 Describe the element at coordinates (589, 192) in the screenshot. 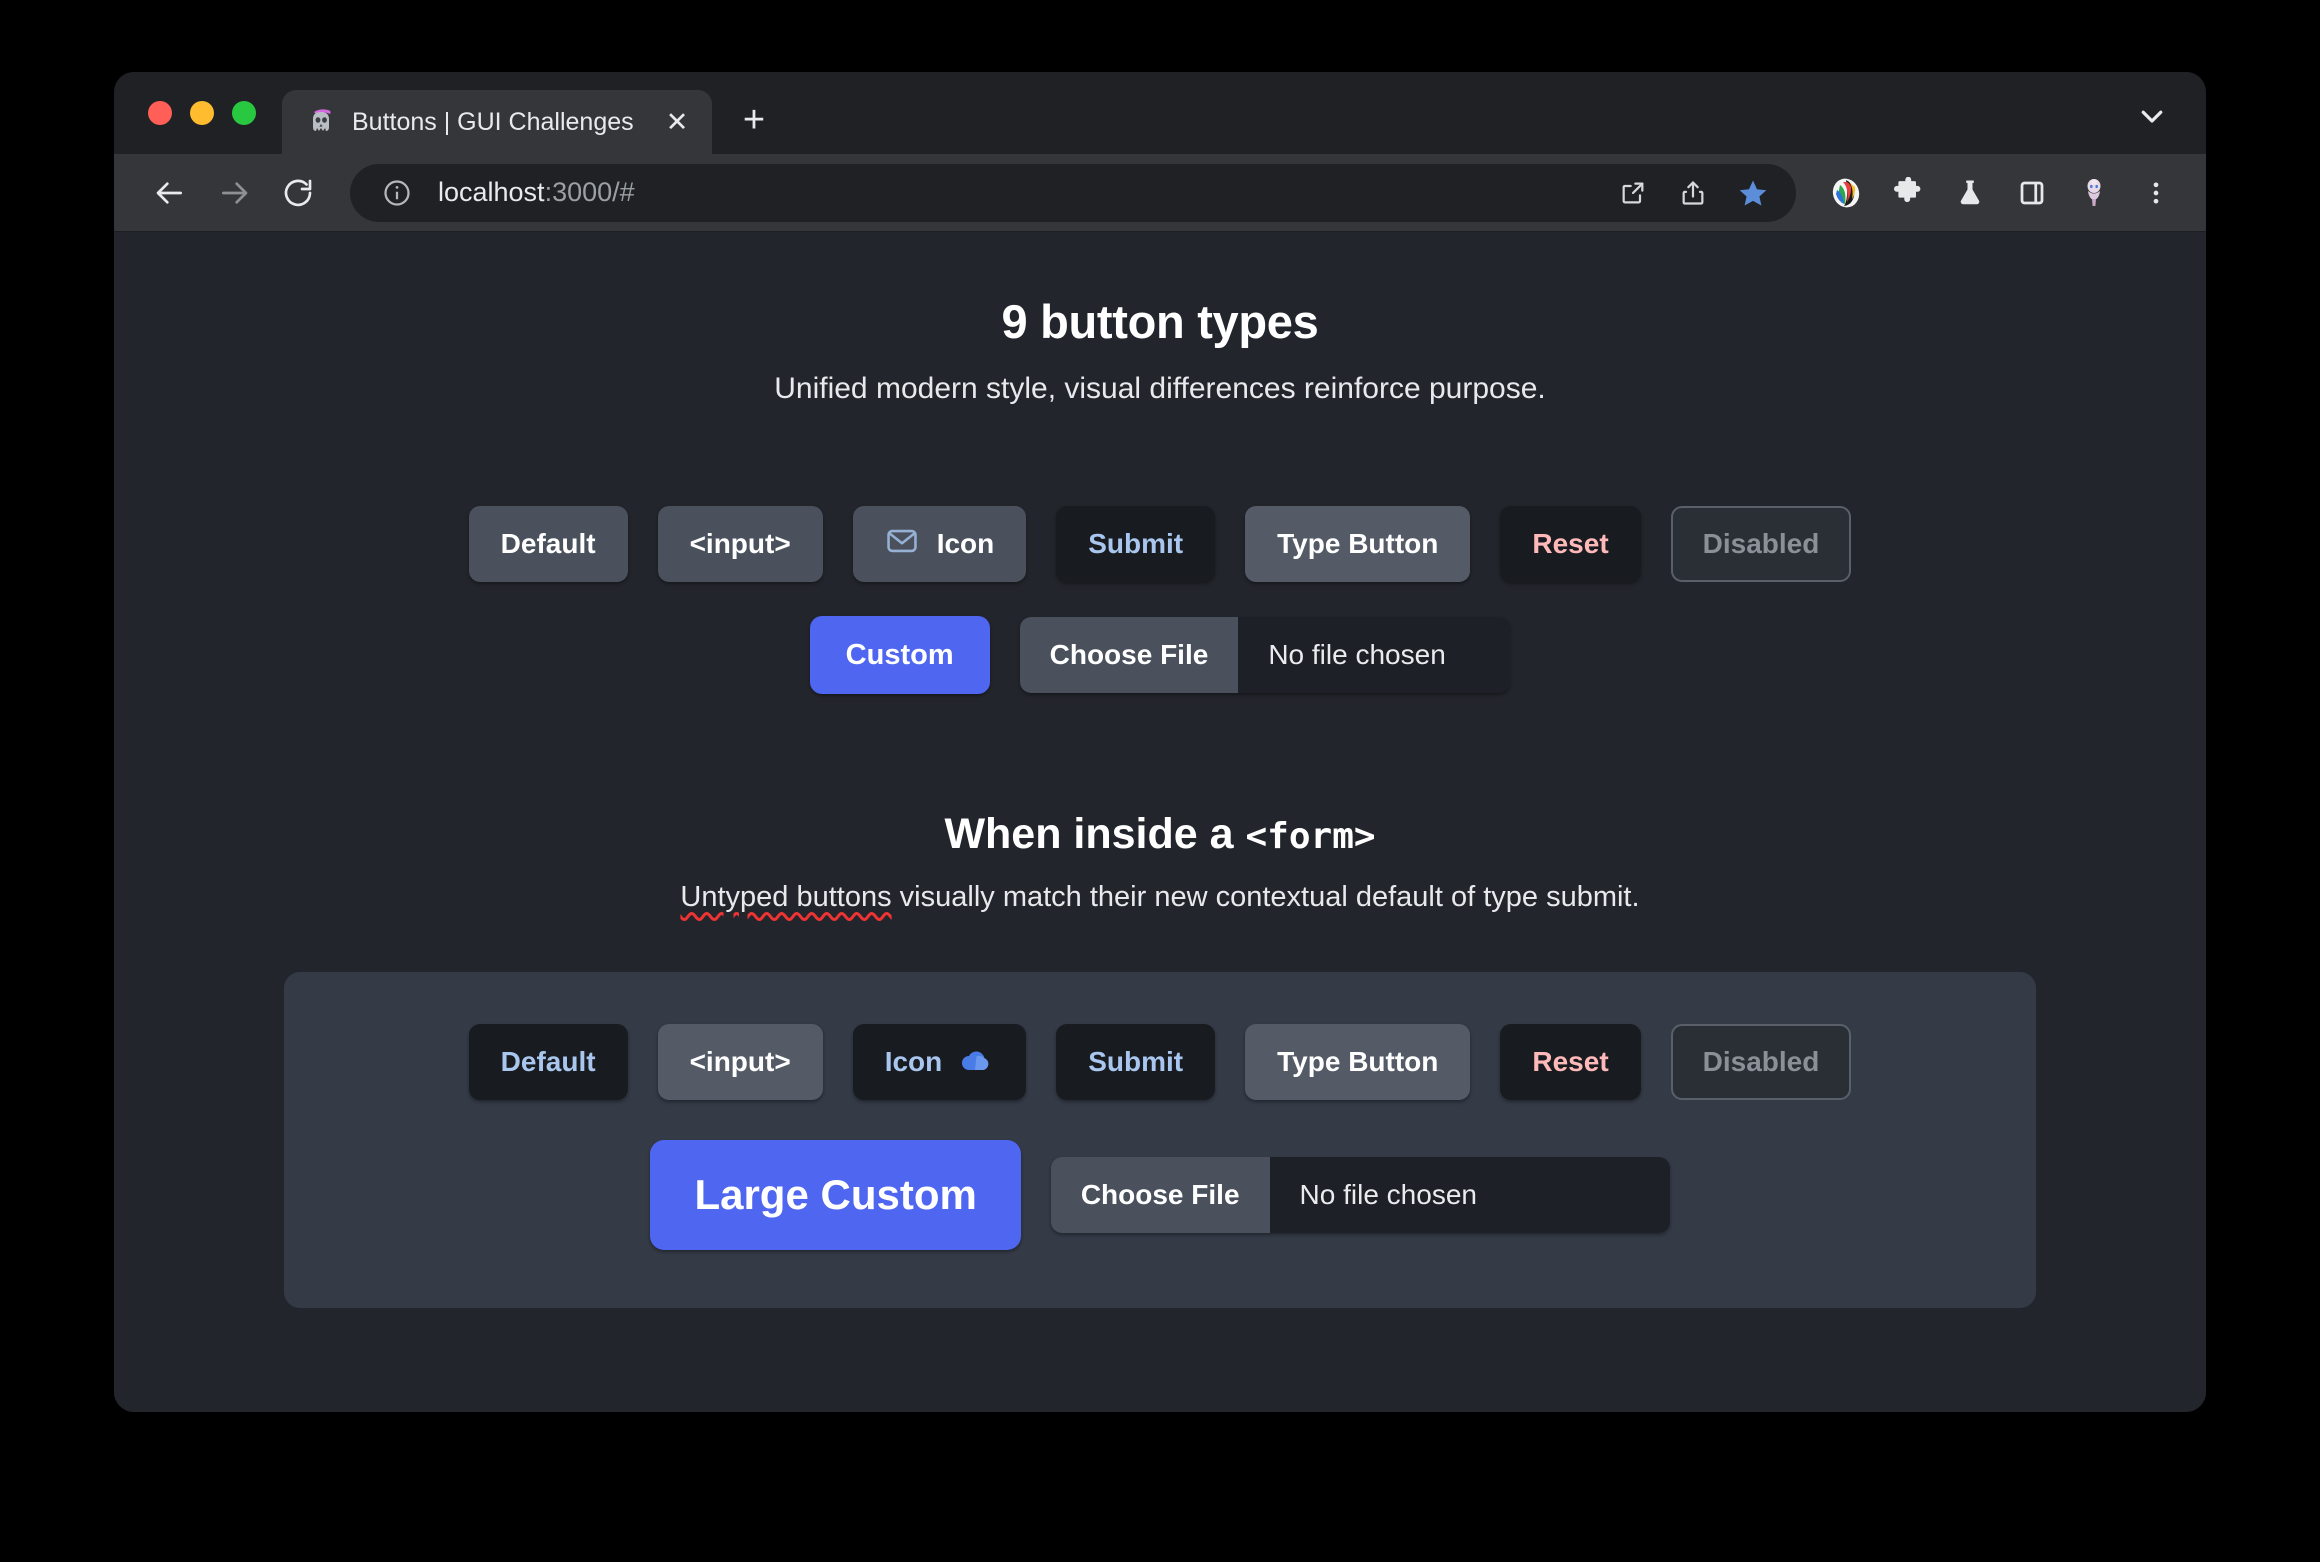

I see `url-path: :3000/#` at that location.